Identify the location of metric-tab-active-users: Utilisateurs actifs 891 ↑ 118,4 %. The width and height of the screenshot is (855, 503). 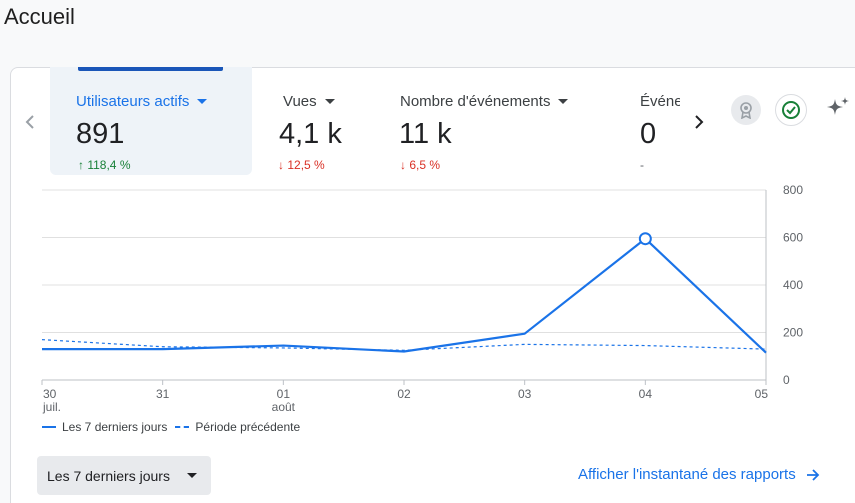
(151, 121).